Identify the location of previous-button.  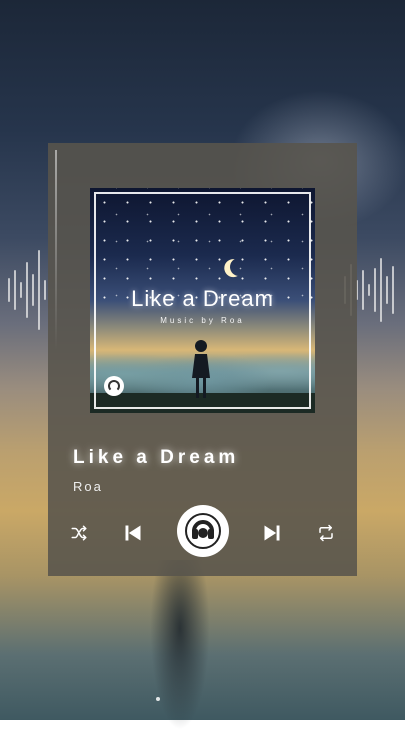
(133, 533).